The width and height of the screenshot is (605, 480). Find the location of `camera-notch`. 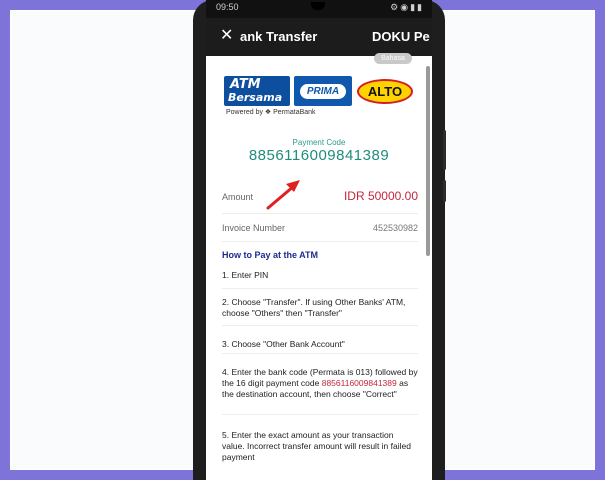

camera-notch is located at coordinates (318, 6).